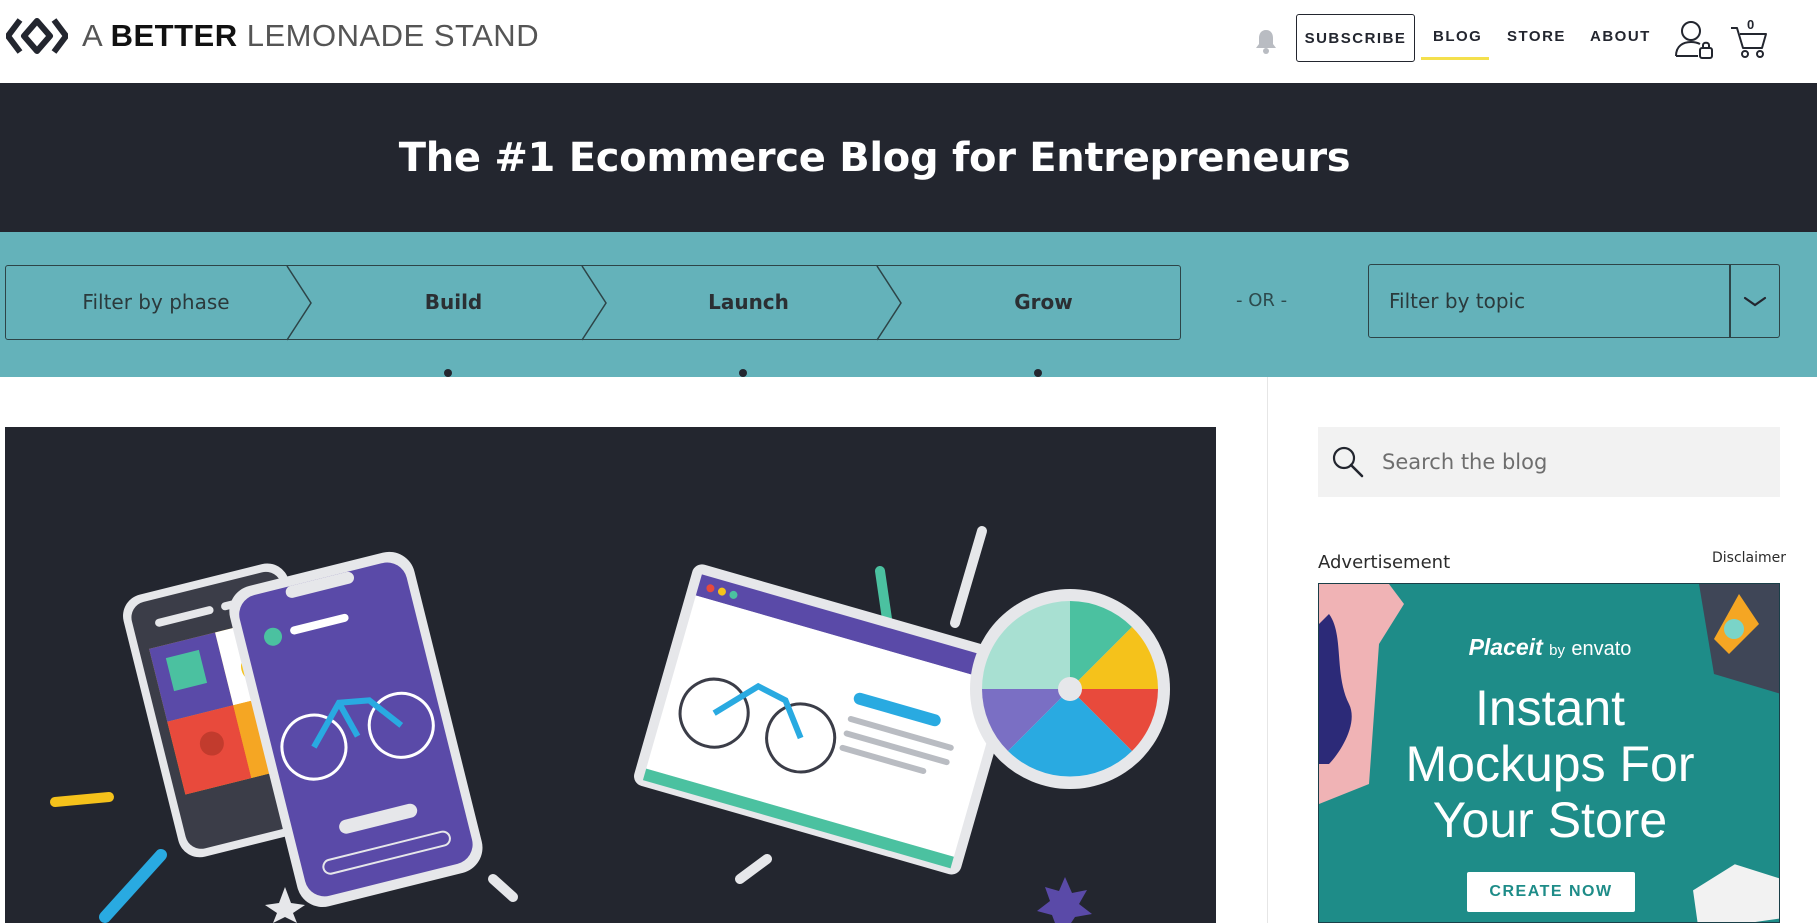  I want to click on phase-build-option: Build, so click(453, 302).